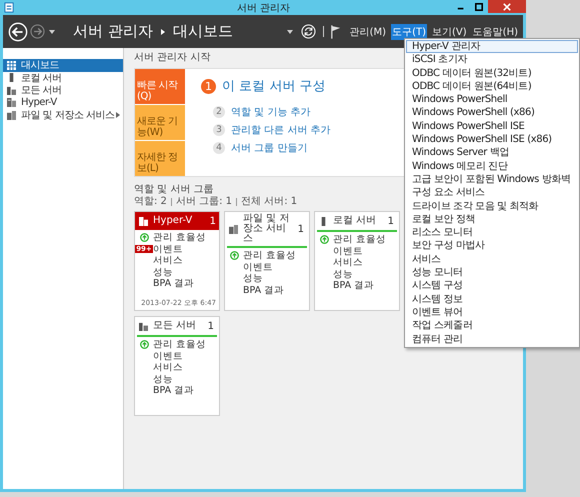 The width and height of the screenshot is (580, 497). Describe the element at coordinates (172, 58) in the screenshot. I see `section-heading: 서버 관리자 시작` at that location.